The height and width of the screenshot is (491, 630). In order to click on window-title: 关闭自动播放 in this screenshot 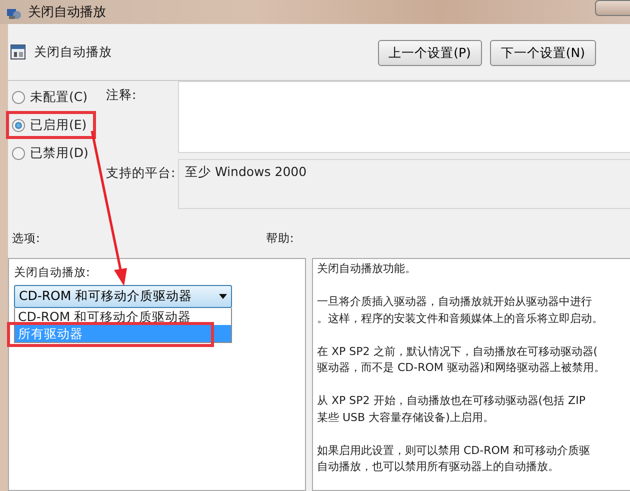, I will do `click(67, 12)`.